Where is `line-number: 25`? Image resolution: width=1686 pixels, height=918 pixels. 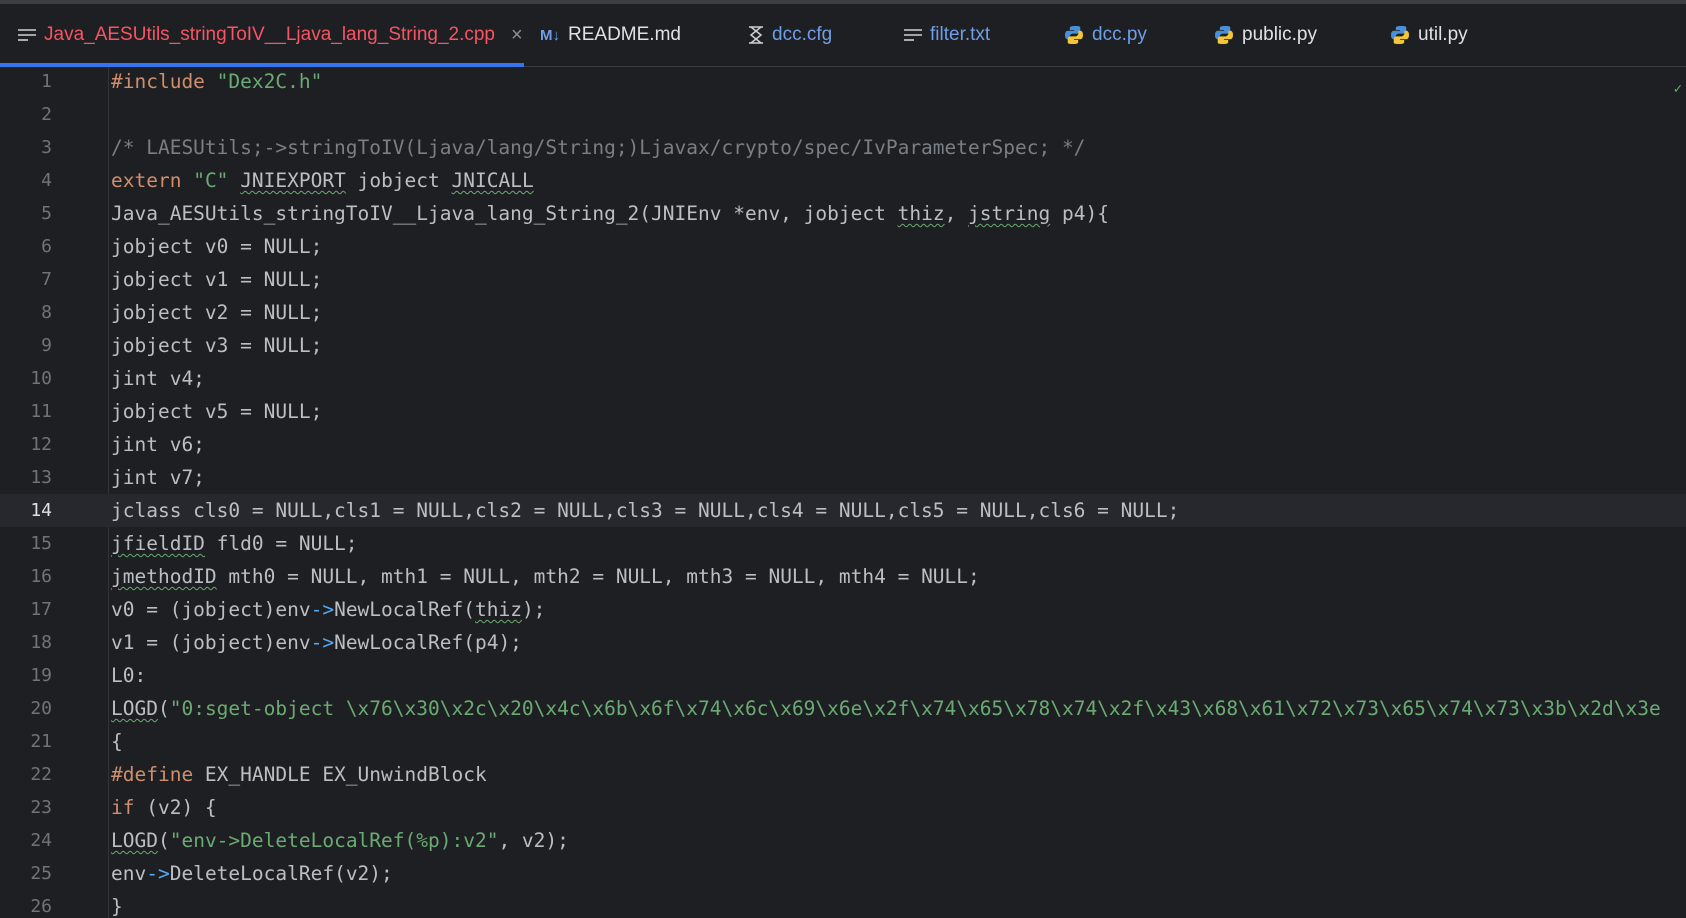 line-number: 25 is located at coordinates (41, 873).